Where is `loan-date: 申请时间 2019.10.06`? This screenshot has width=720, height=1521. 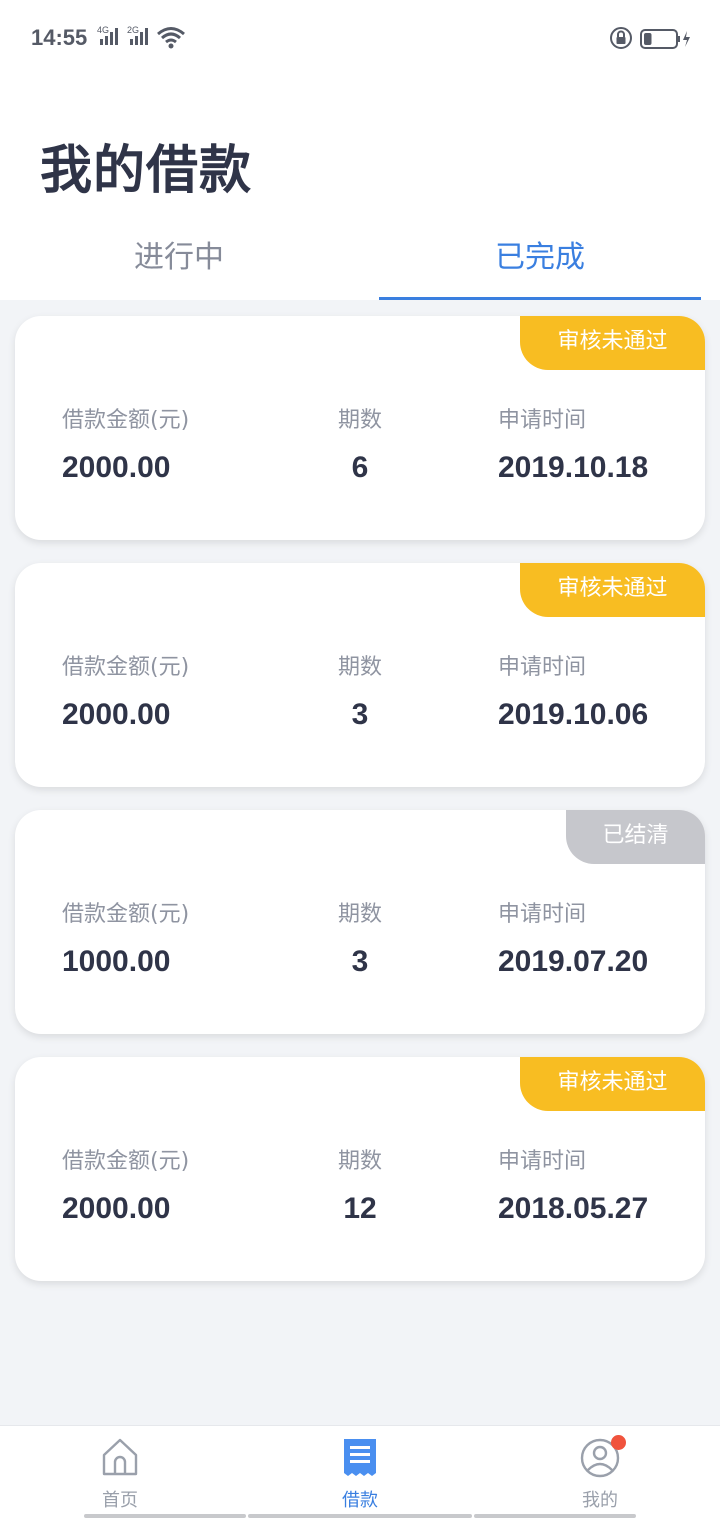
loan-date: 申请时间 2019.10.06 is located at coordinates (573, 693).